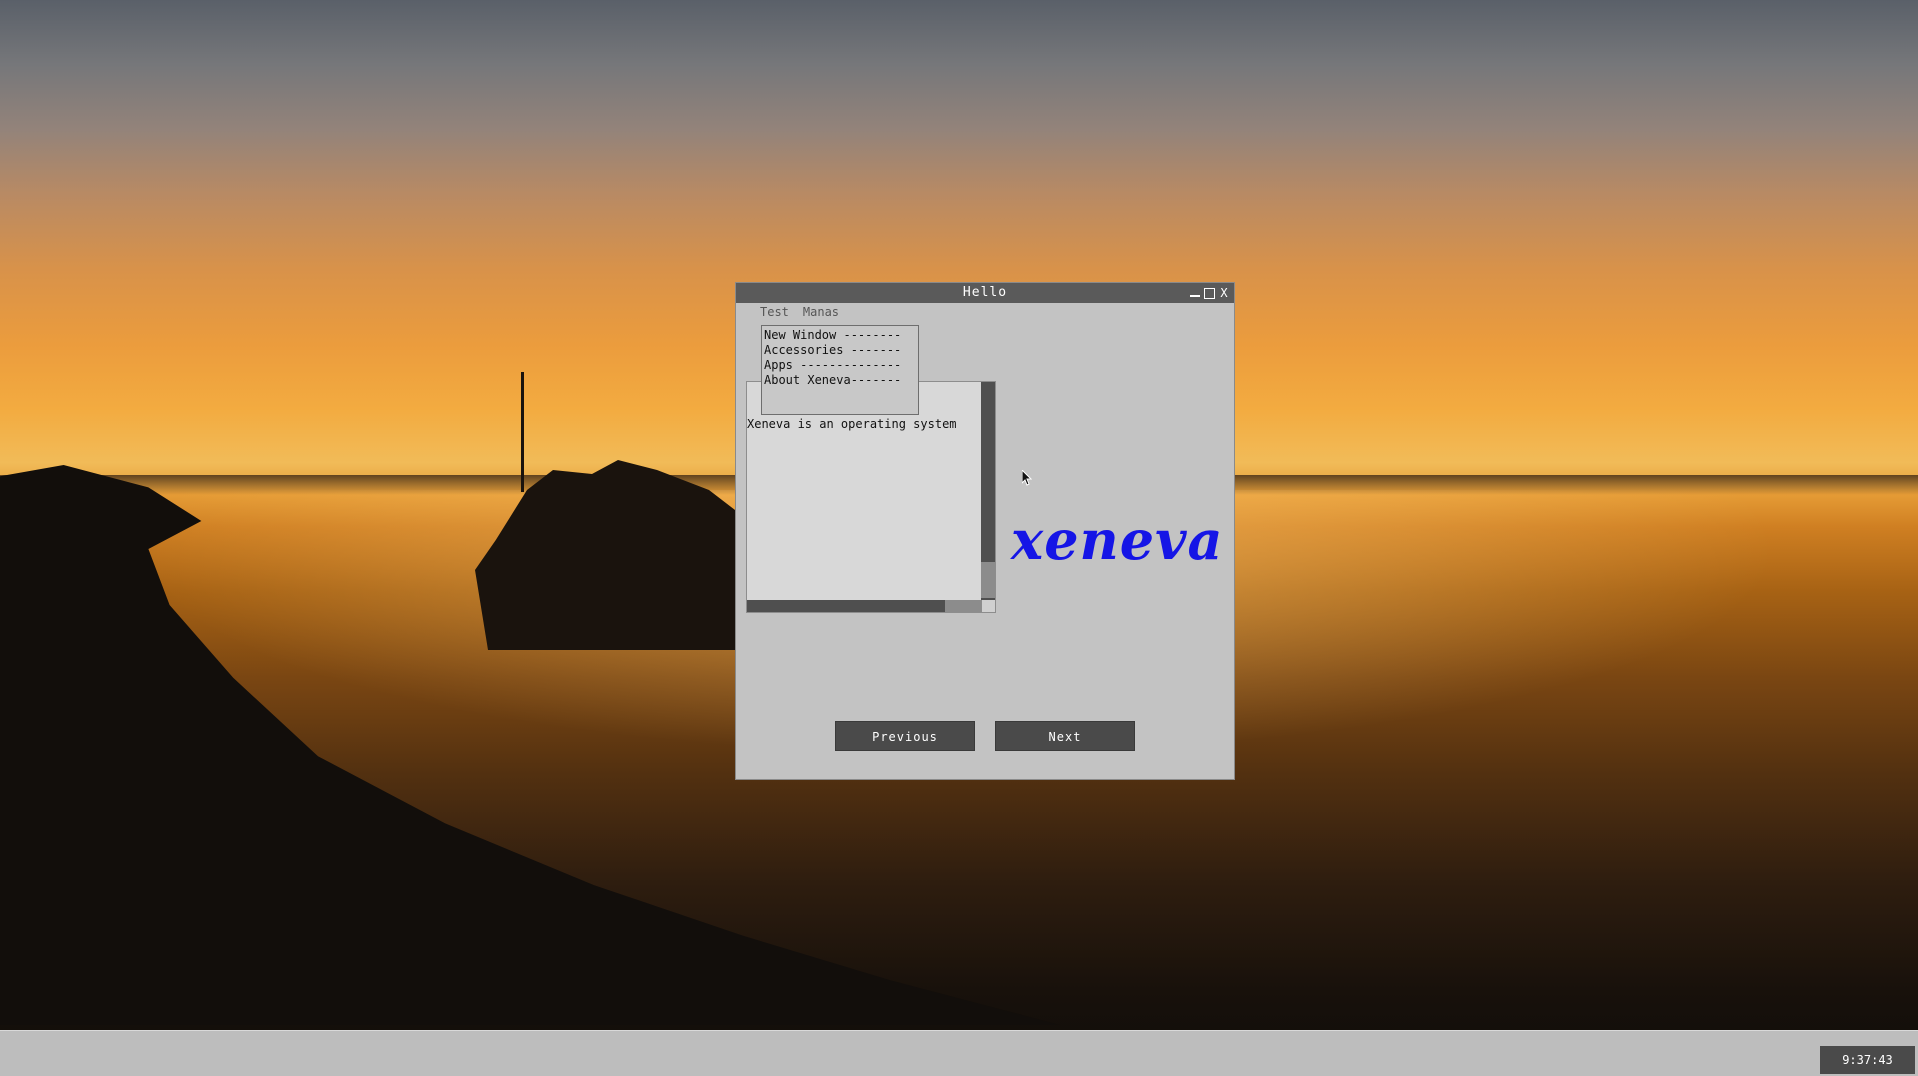 The width and height of the screenshot is (1918, 1076). Describe the element at coordinates (905, 736) in the screenshot. I see `previous-button: Previous` at that location.